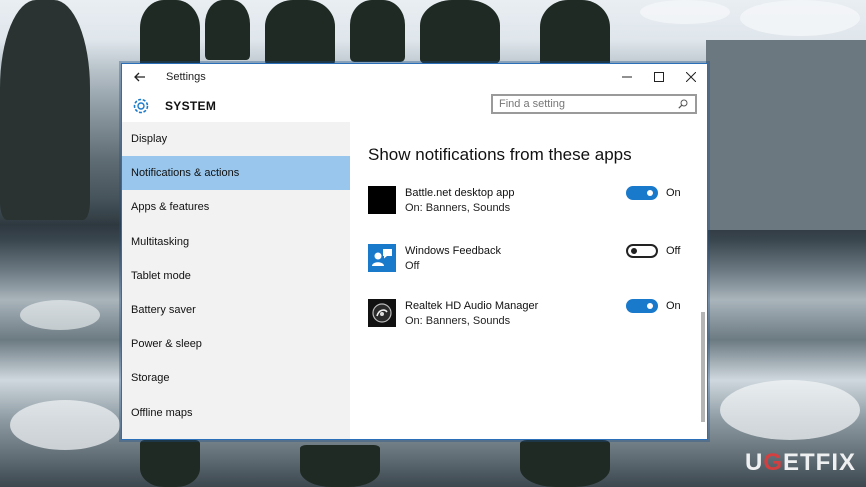  I want to click on sidebar-item-notifications-actions: Notifications & actions, so click(236, 173).